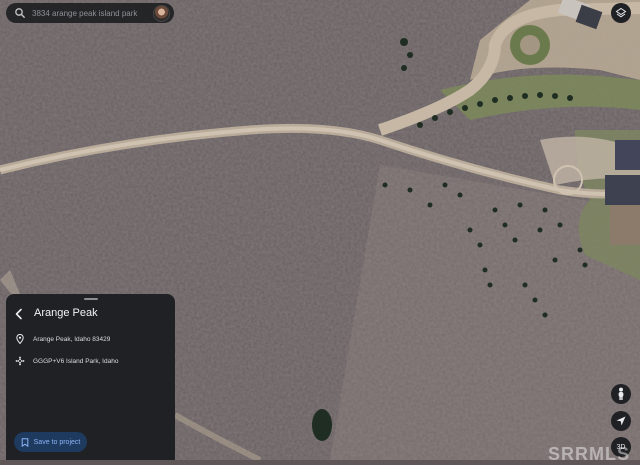 Image resolution: width=640 pixels, height=465 pixels. I want to click on address-row: Arange Peak, Idaho 83429, so click(62, 339).